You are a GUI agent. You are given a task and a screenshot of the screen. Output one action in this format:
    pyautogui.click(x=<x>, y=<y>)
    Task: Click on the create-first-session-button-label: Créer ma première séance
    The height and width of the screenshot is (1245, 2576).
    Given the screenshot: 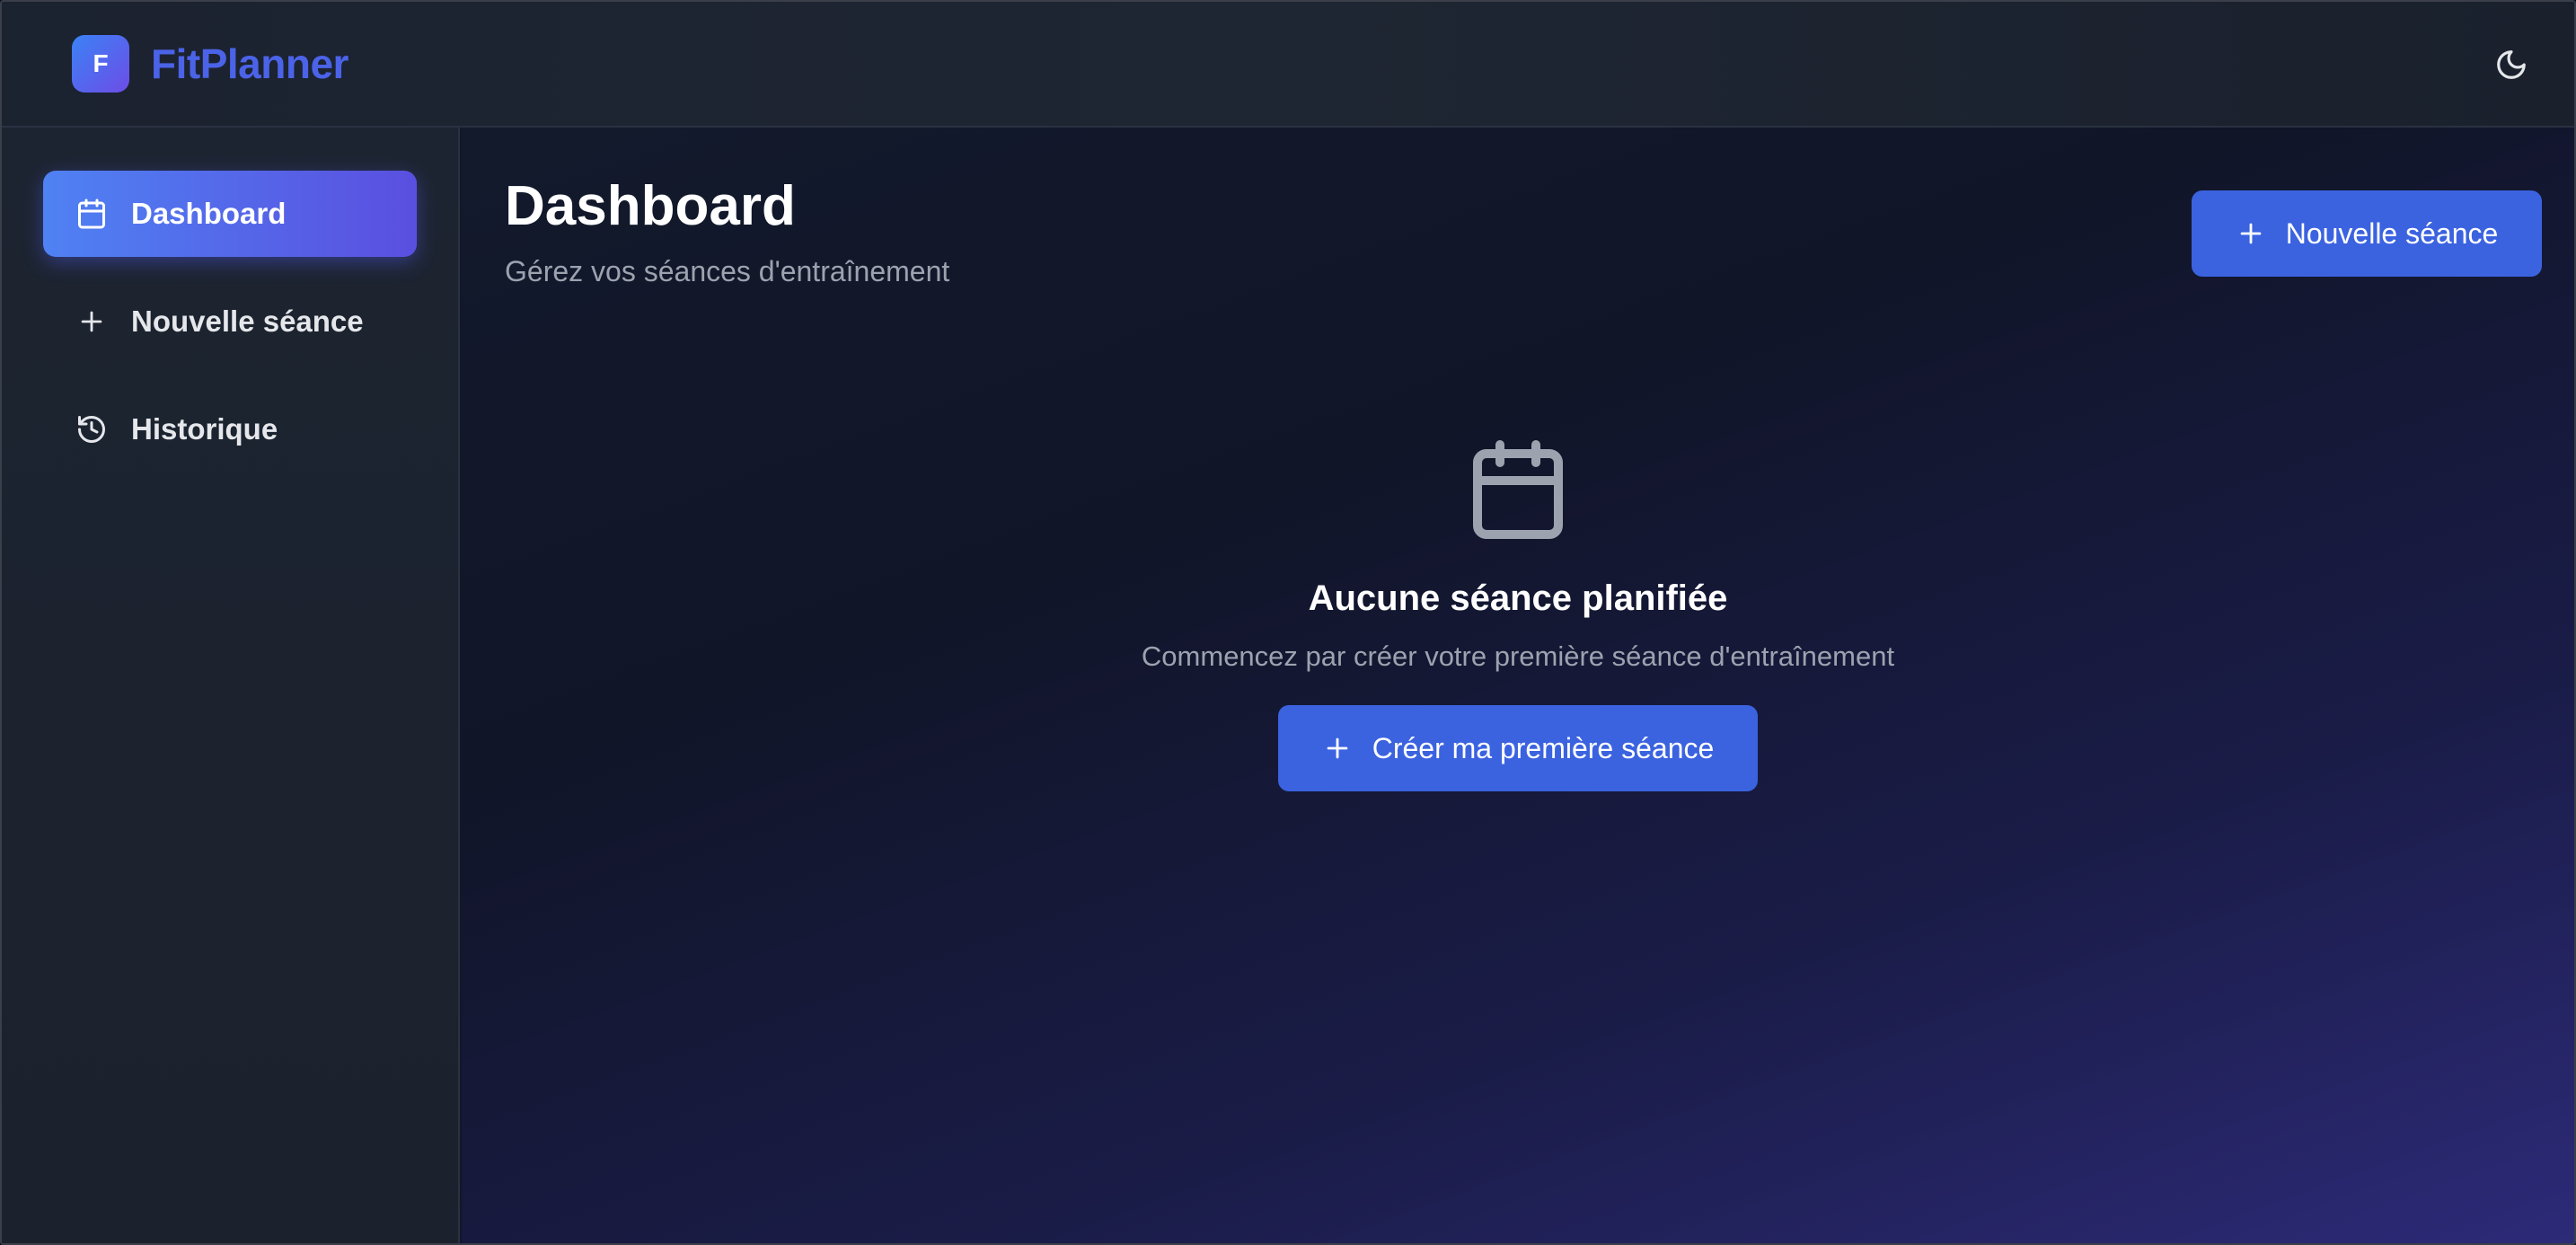 What is the action you would take?
    pyautogui.click(x=1543, y=747)
    